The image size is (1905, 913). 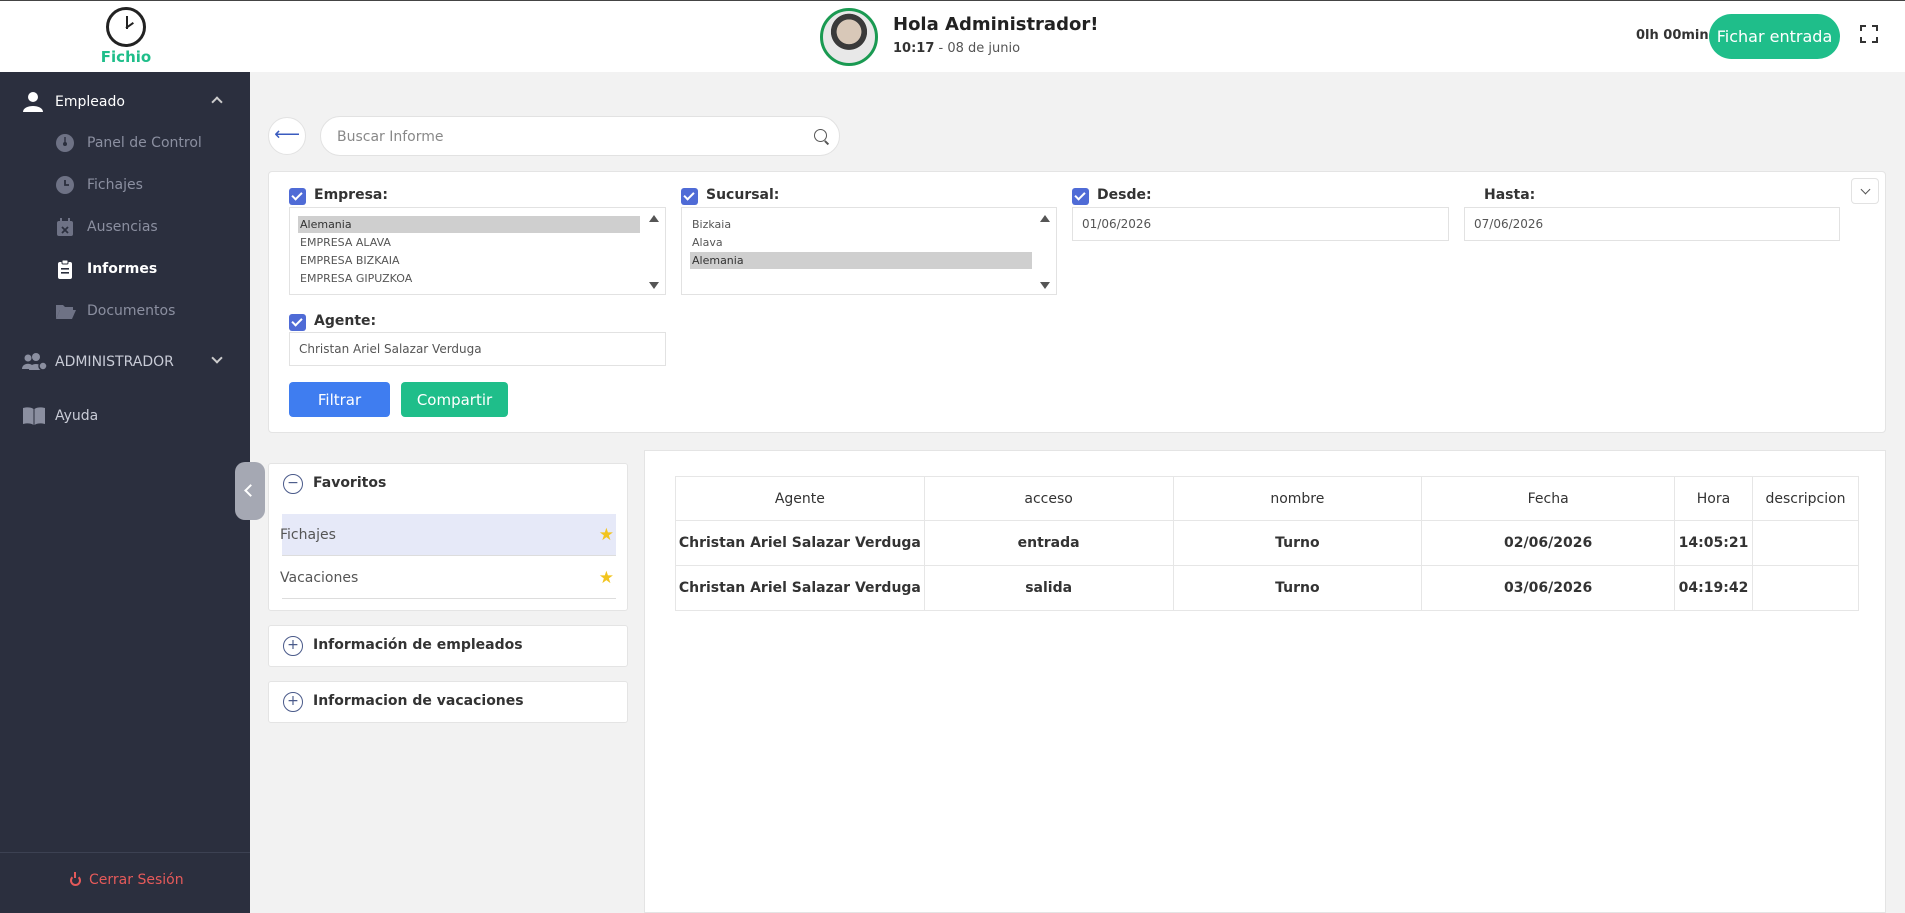 What do you see at coordinates (75, 878) in the screenshot?
I see `power-icon` at bounding box center [75, 878].